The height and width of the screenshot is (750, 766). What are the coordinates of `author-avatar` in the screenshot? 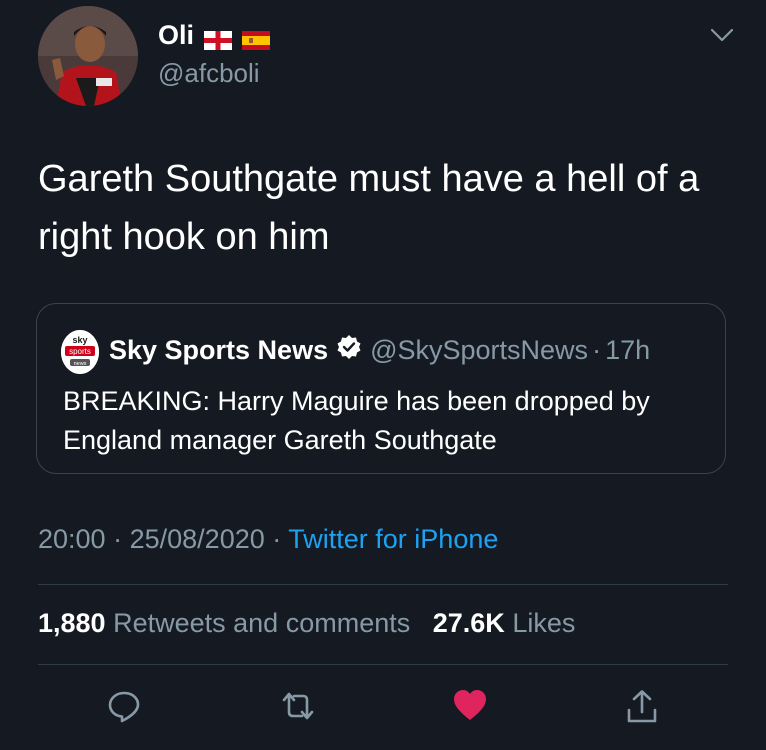 It's located at (88, 56).